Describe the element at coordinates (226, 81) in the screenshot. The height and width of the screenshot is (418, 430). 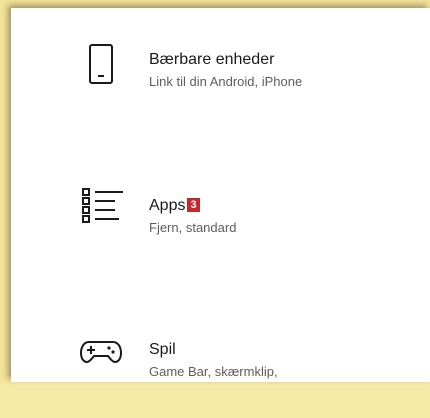
I see `item-subtitle: Link til din Android, iPhone` at that location.